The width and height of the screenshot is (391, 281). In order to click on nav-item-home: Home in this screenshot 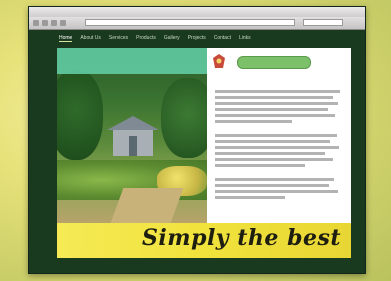, I will do `click(66, 38)`.